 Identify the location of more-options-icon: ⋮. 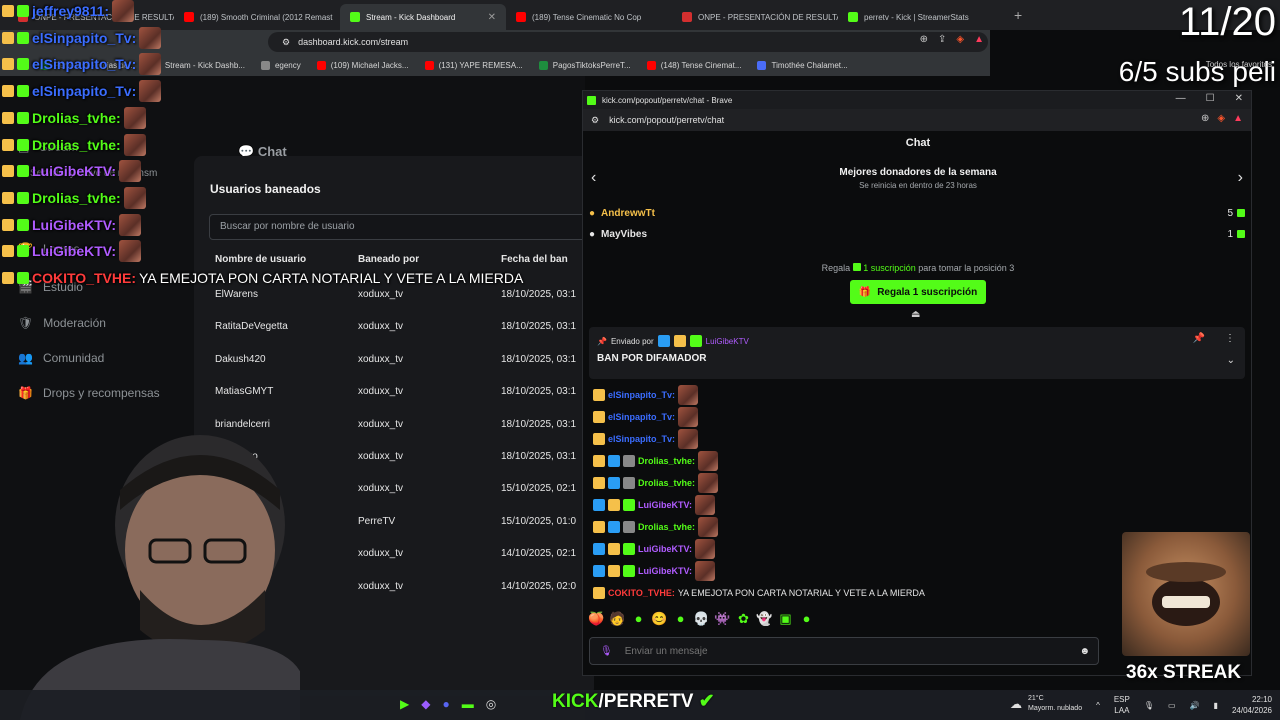
(1230, 338).